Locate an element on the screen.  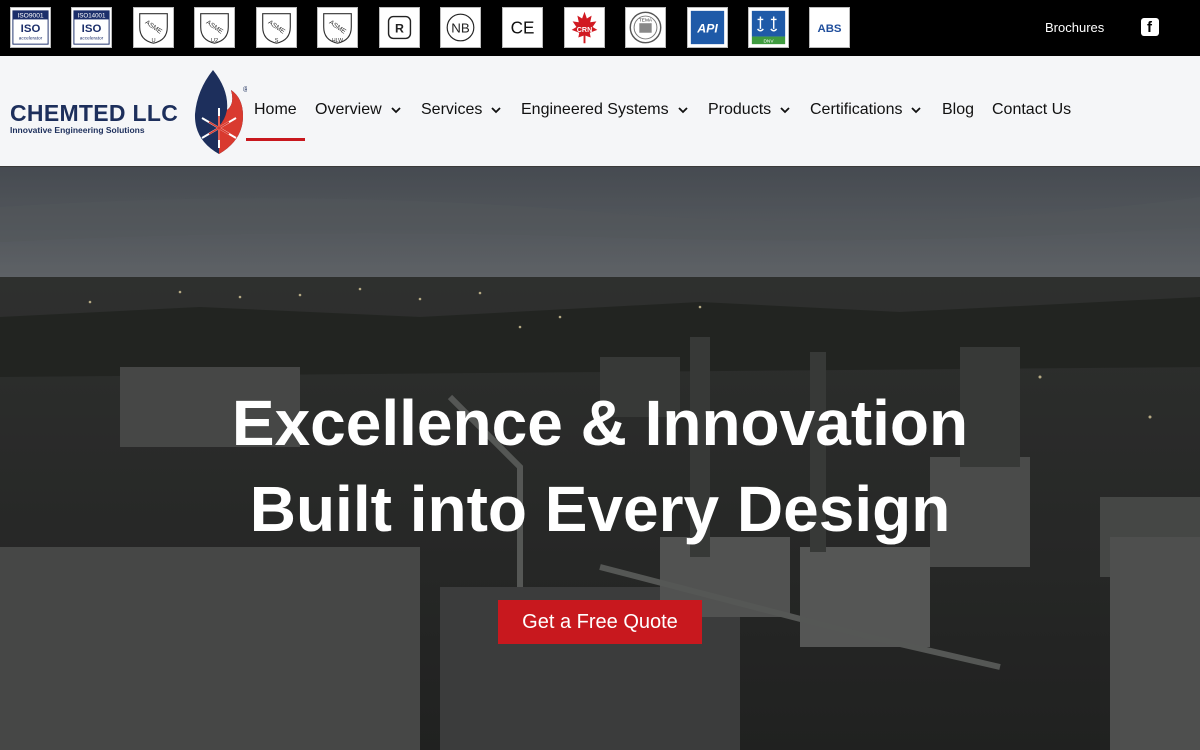
r-stamp-icon: R is located at coordinates (399, 27).